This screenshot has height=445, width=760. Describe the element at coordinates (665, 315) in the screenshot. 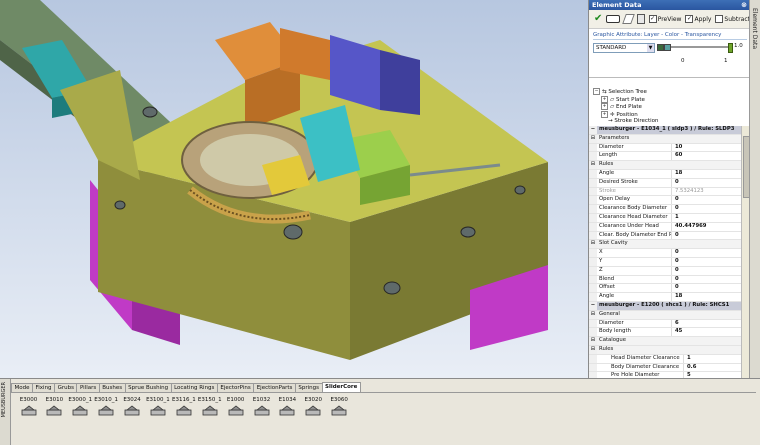

I see `property-category: ⊟ General` at that location.